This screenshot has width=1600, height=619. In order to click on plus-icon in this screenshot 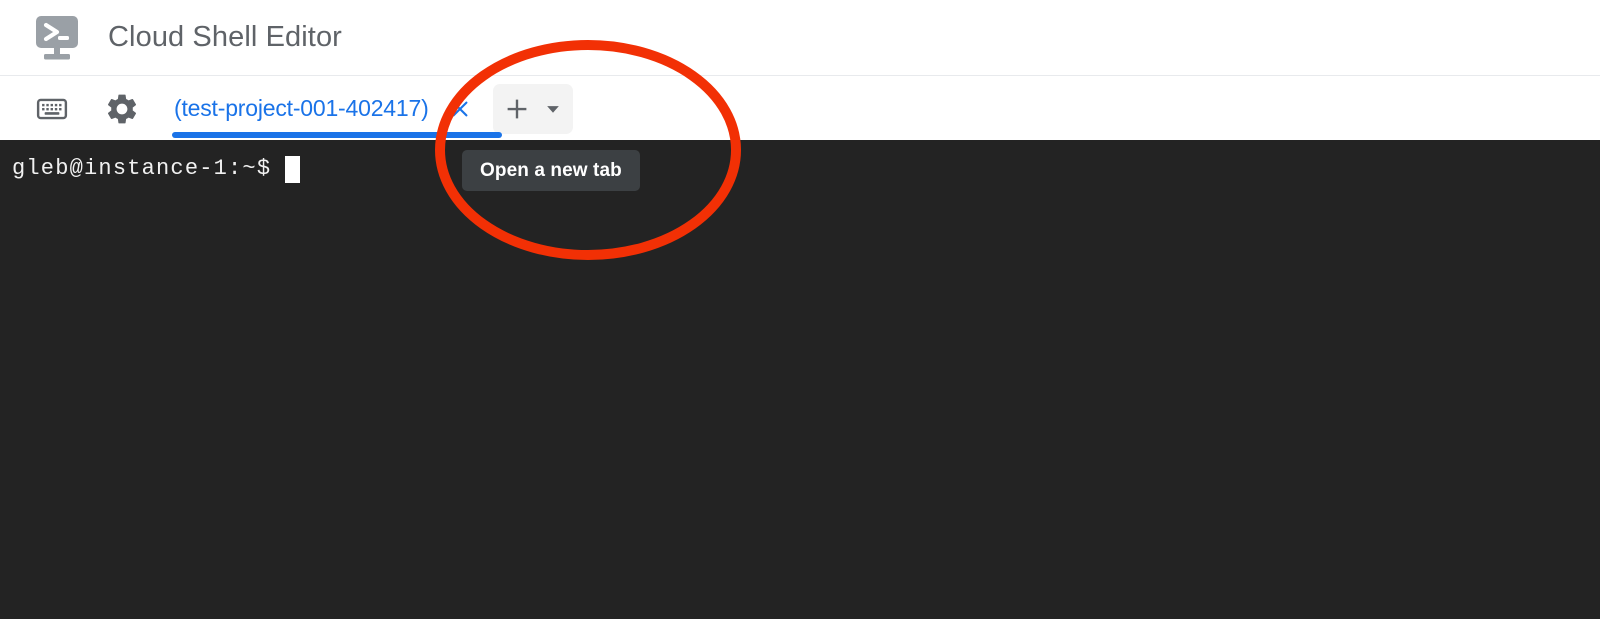, I will do `click(517, 109)`.